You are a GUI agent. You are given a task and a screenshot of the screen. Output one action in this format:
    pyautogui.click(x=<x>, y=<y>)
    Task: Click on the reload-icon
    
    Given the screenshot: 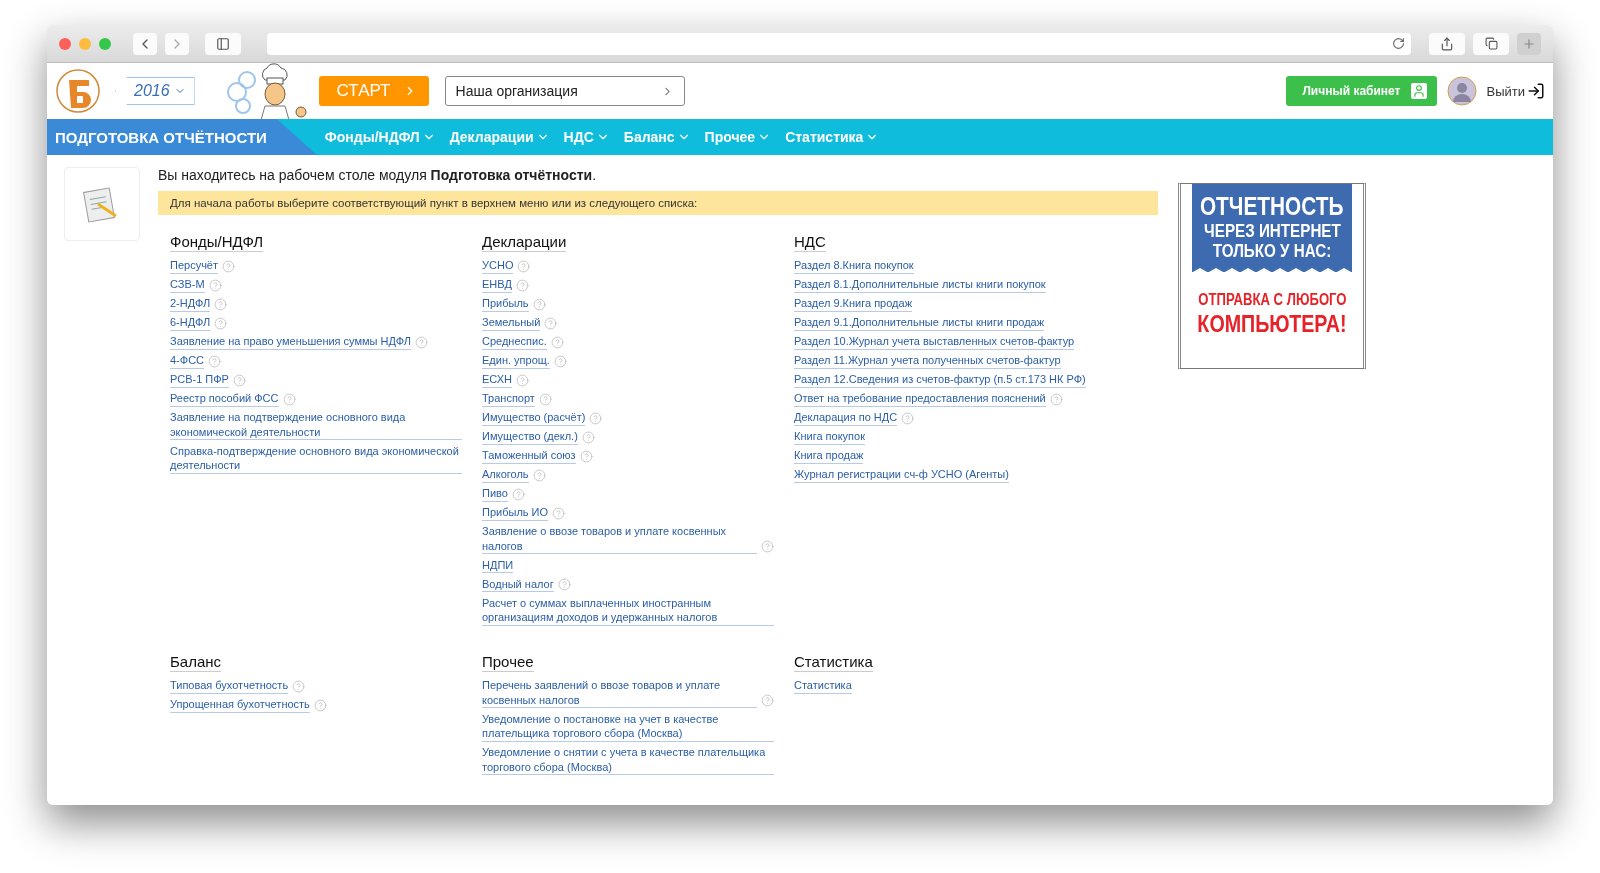 What is the action you would take?
    pyautogui.click(x=1398, y=43)
    